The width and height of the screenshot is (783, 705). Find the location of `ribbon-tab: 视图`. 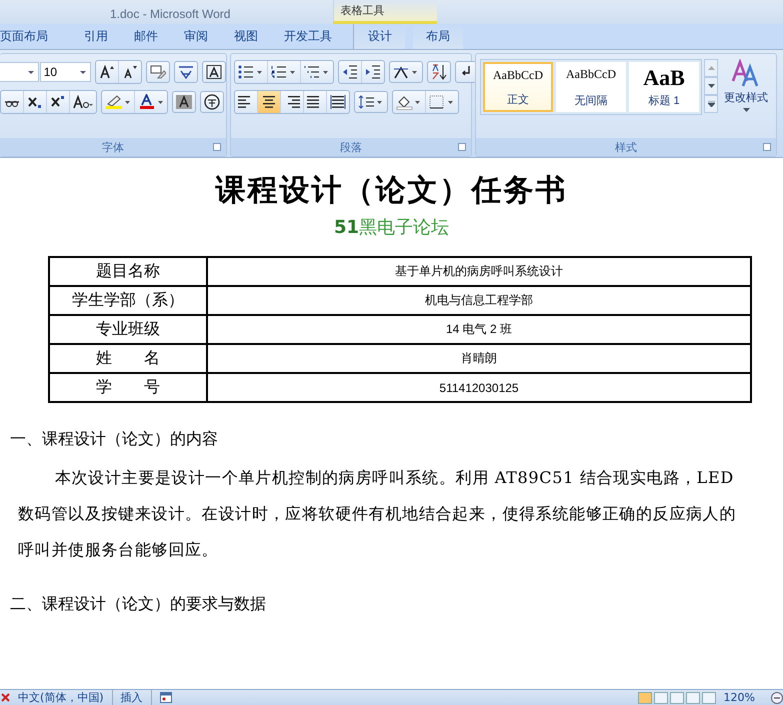

ribbon-tab: 视图 is located at coordinates (246, 36).